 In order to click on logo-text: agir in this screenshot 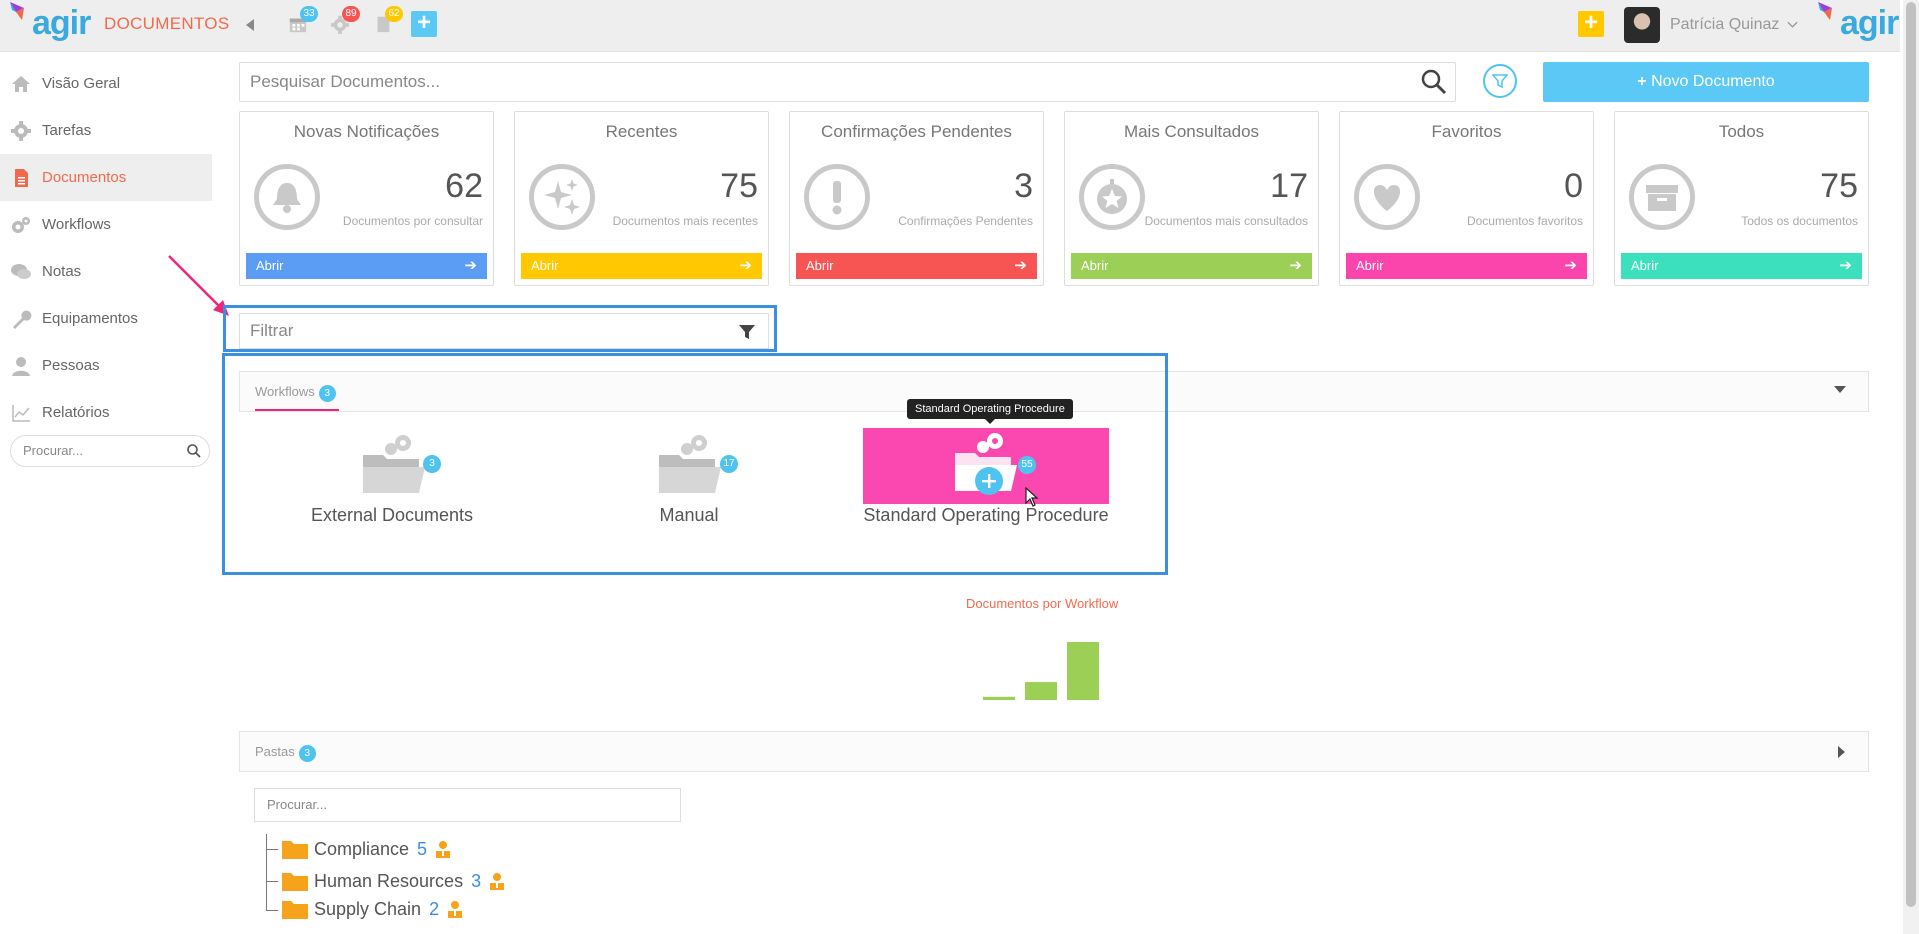, I will do `click(61, 23)`.